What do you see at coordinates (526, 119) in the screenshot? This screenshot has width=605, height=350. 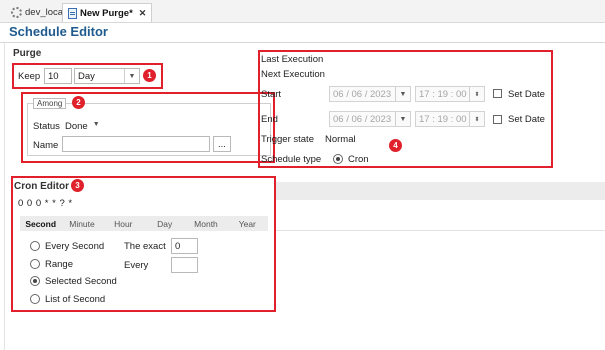 I see `end-set-date-label: Set Date` at bounding box center [526, 119].